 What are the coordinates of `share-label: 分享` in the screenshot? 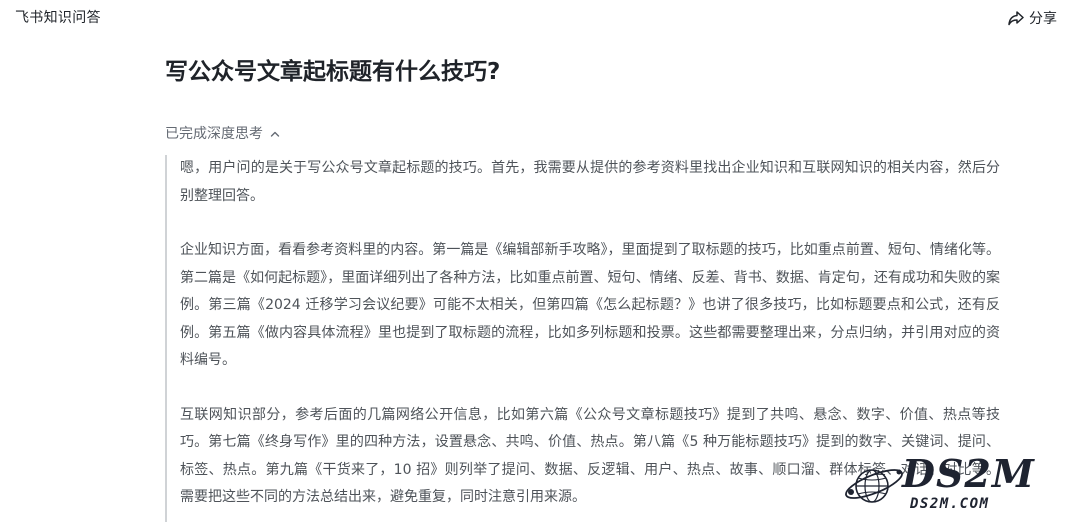 It's located at (1043, 19).